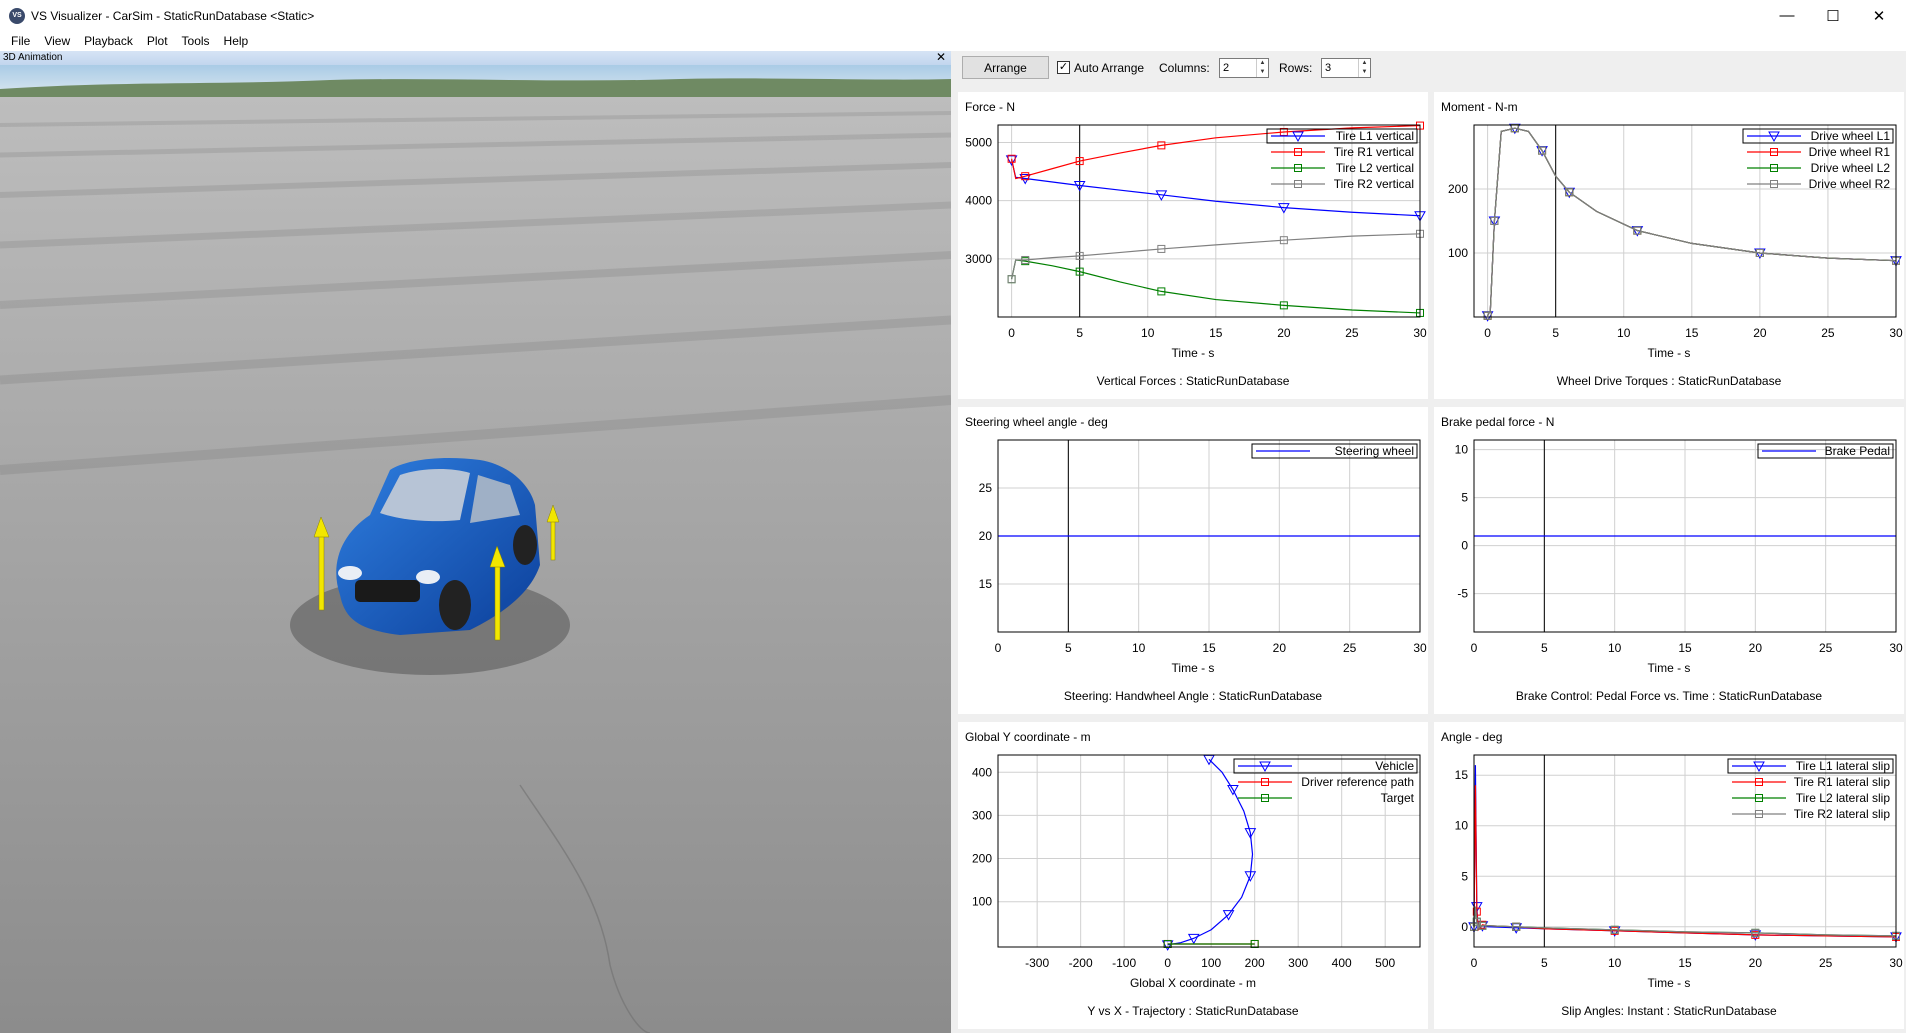 Image resolution: width=1906 pixels, height=1033 pixels. Describe the element at coordinates (1298, 963) in the screenshot. I see `x-tick-label: 300` at that location.